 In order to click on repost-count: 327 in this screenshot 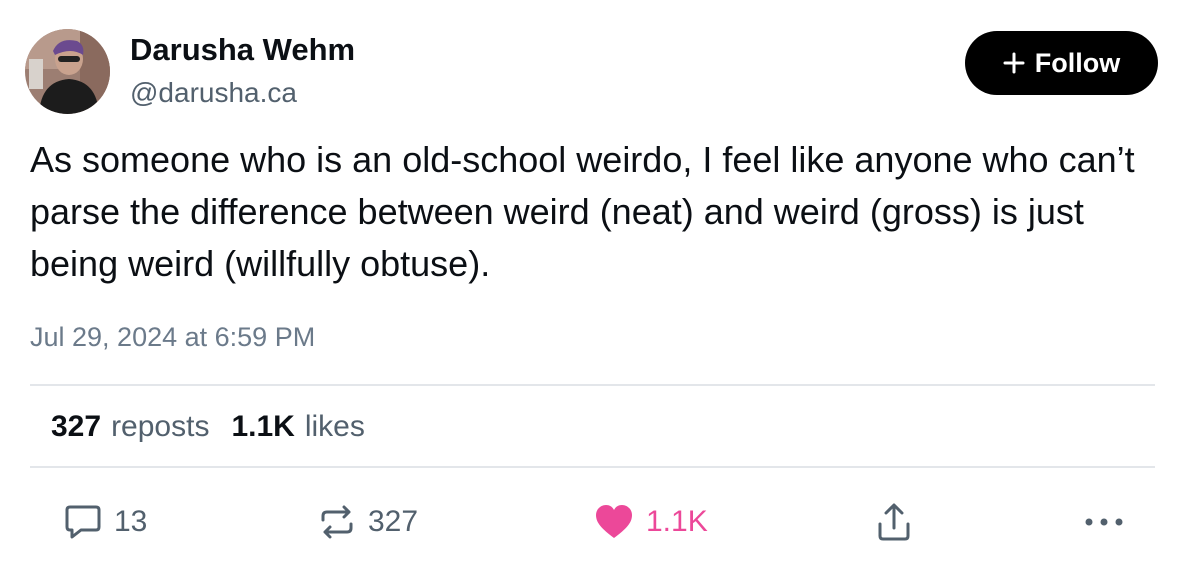, I will do `click(393, 521)`.